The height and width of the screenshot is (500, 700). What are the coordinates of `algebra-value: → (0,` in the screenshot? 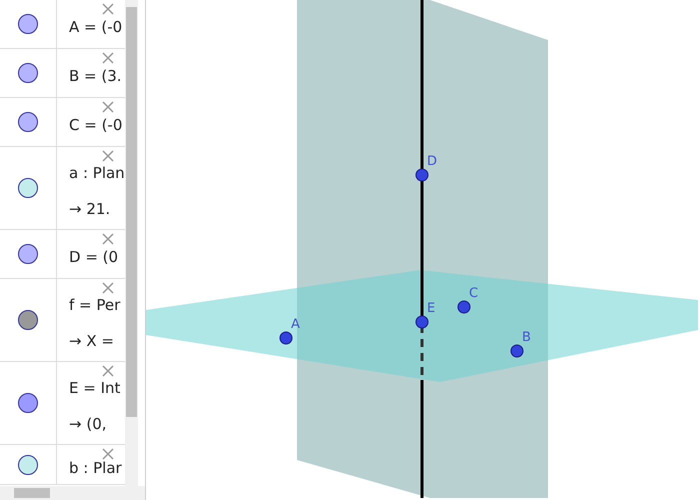 It's located at (88, 424).